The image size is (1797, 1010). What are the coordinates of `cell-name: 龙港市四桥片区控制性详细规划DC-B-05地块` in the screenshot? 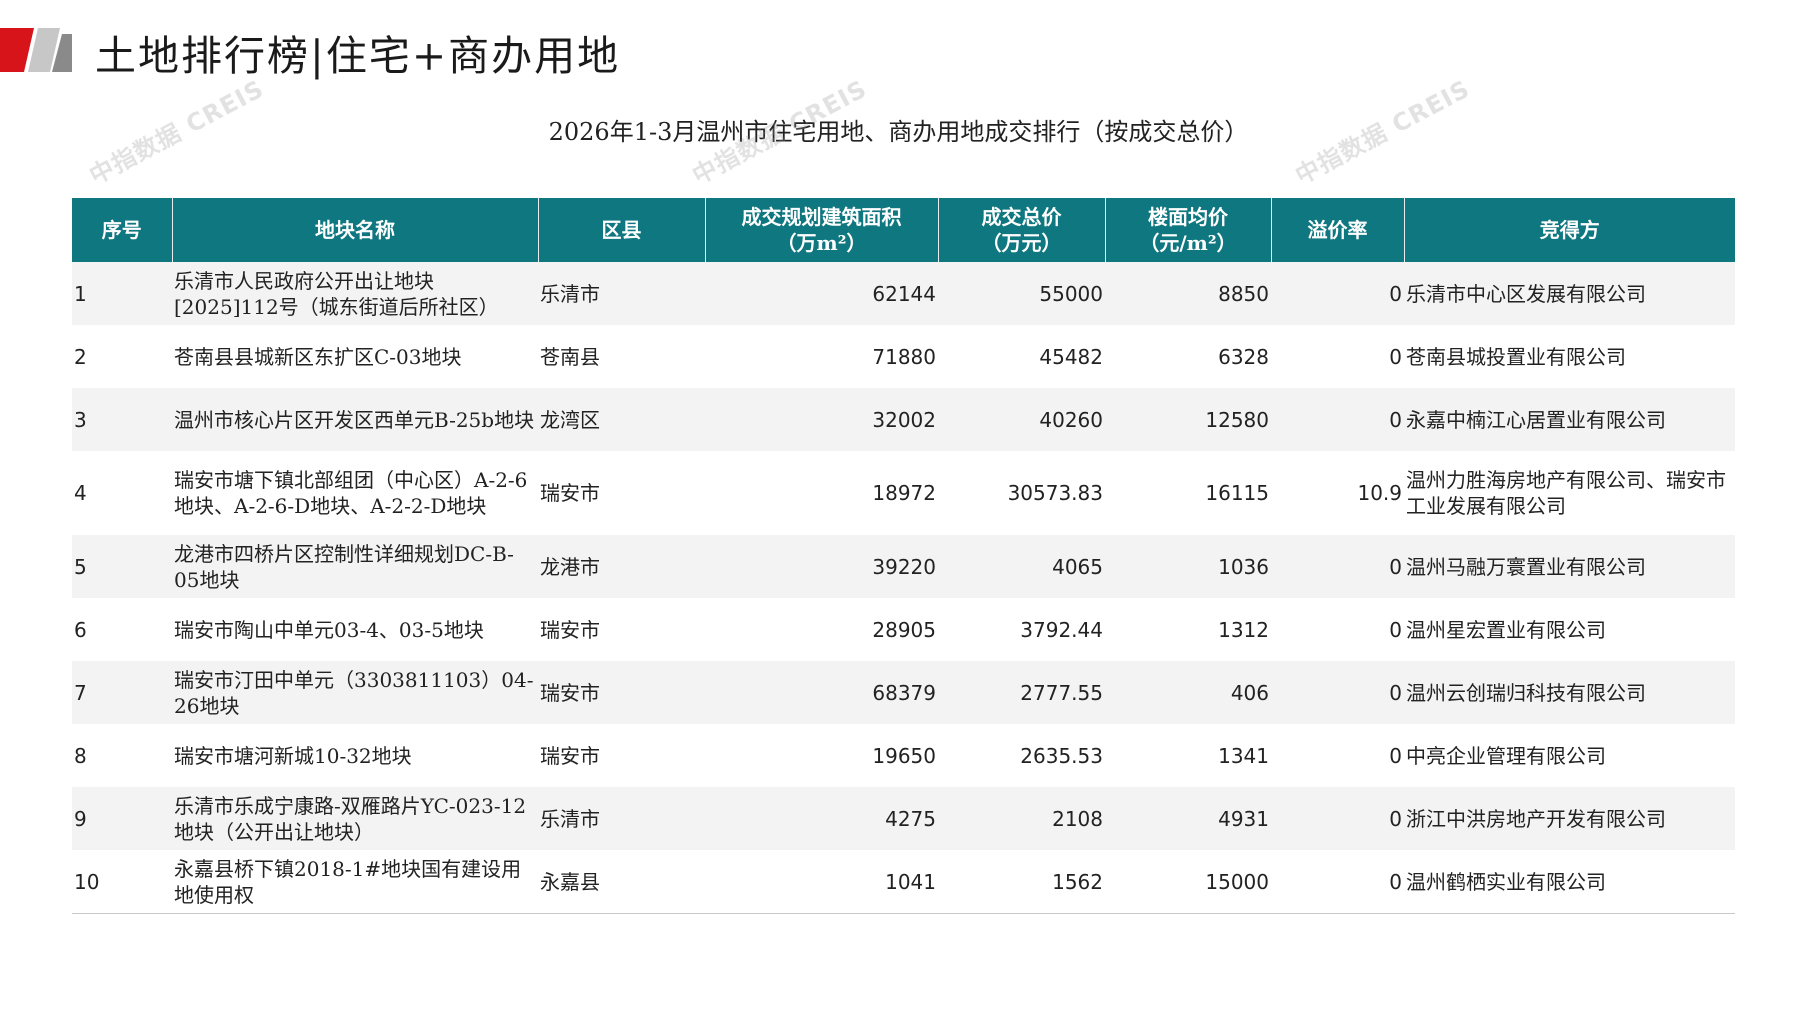 It's located at (355, 566).